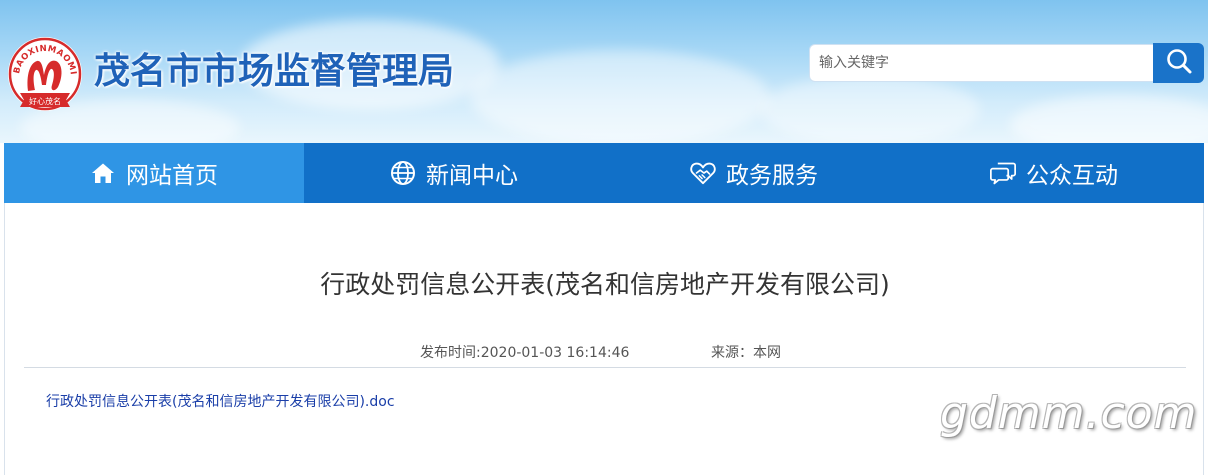 Image resolution: width=1208 pixels, height=475 pixels. What do you see at coordinates (43, 70) in the screenshot?
I see `emblem-logo-icon: BAOXINMAOMING 好心茂名` at bounding box center [43, 70].